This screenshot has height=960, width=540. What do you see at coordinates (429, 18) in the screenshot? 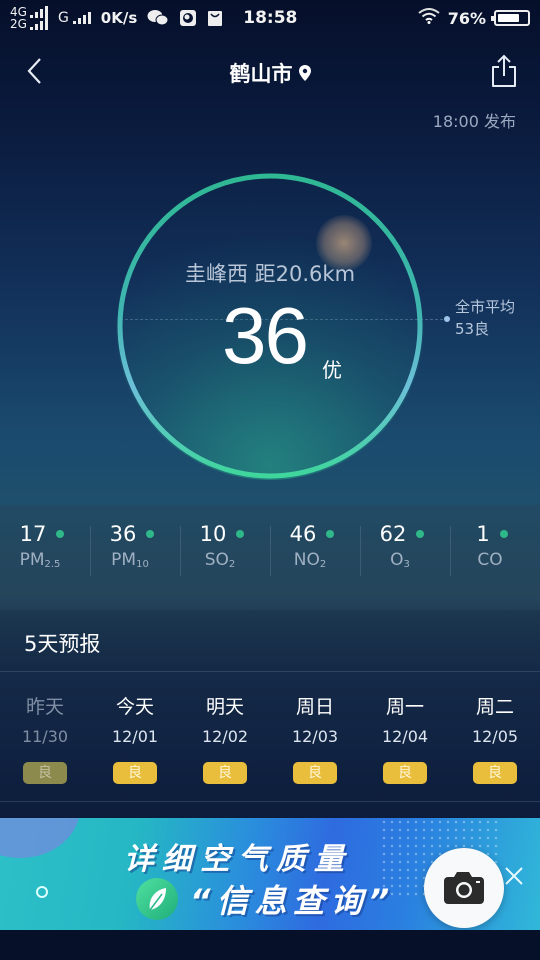
I see `wifi-icon` at bounding box center [429, 18].